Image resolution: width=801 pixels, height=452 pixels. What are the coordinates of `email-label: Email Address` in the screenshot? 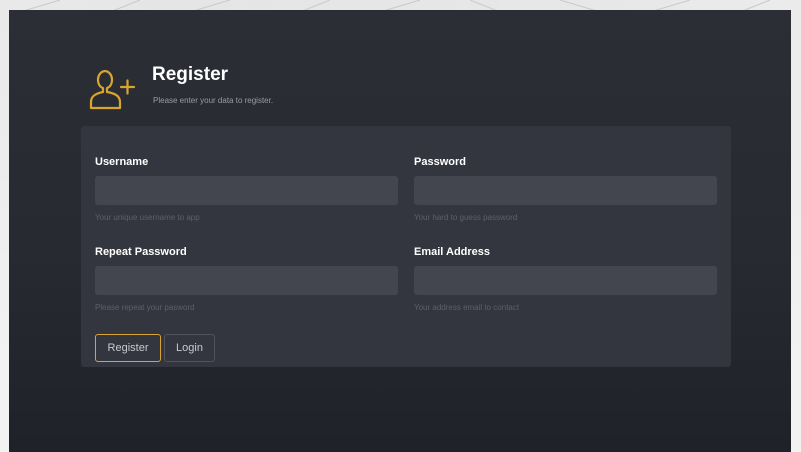 It's located at (452, 252).